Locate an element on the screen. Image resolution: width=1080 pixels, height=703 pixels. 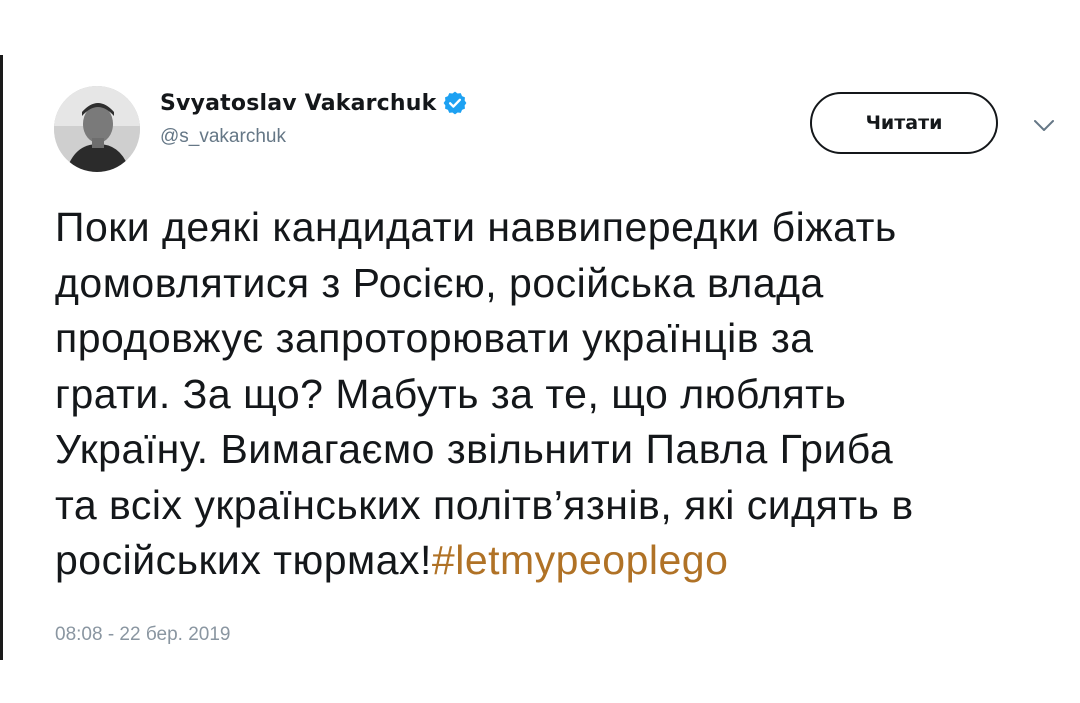
avatar-photo is located at coordinates (97, 129).